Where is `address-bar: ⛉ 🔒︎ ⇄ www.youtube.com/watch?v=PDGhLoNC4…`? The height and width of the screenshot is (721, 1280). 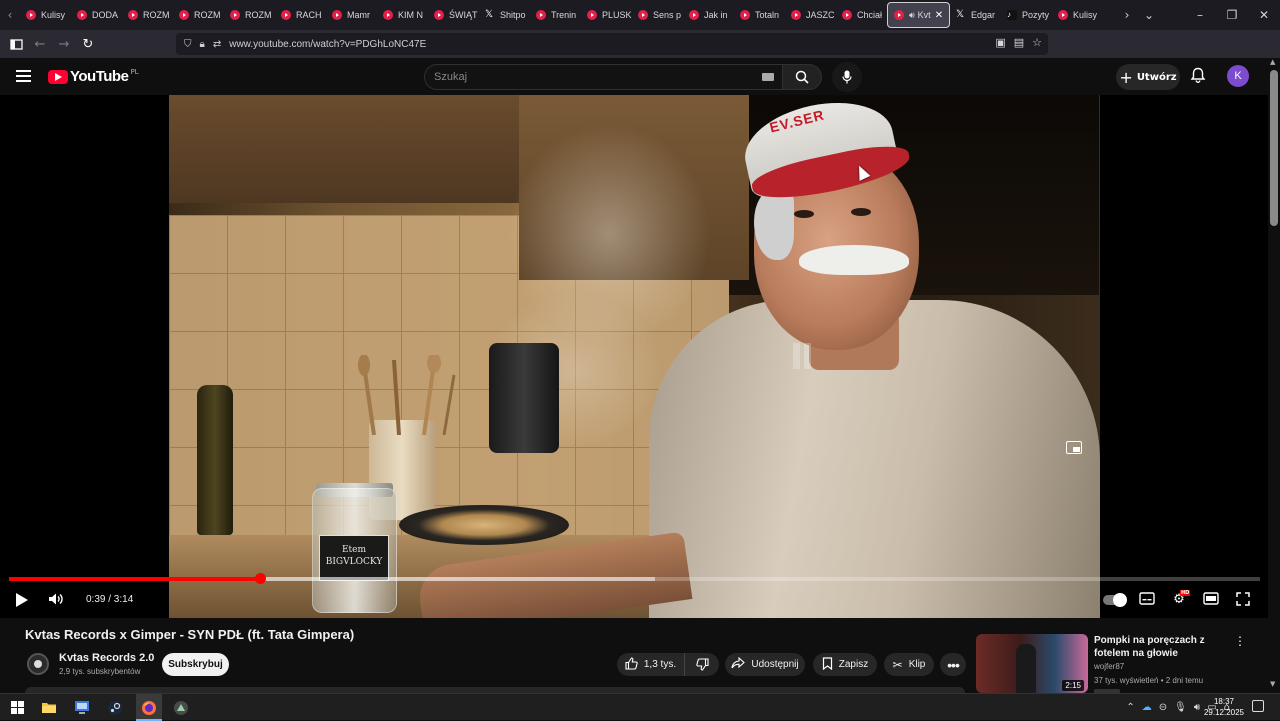 address-bar: ⛉ 🔒︎ ⇄ www.youtube.com/watch?v=PDGhLoNC4… is located at coordinates (612, 44).